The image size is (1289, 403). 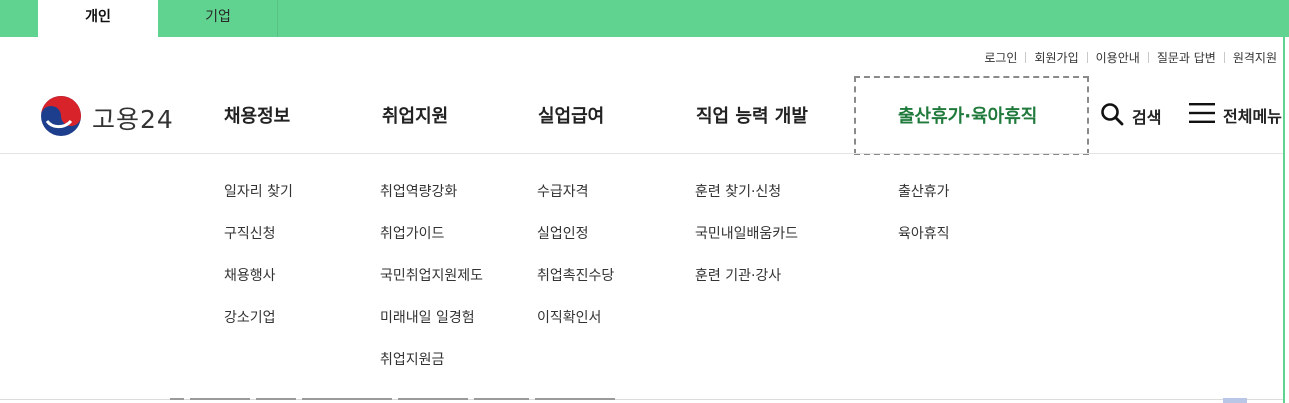 What do you see at coordinates (746, 233) in the screenshot?
I see `submenu-item: 국민내일배움카드` at bounding box center [746, 233].